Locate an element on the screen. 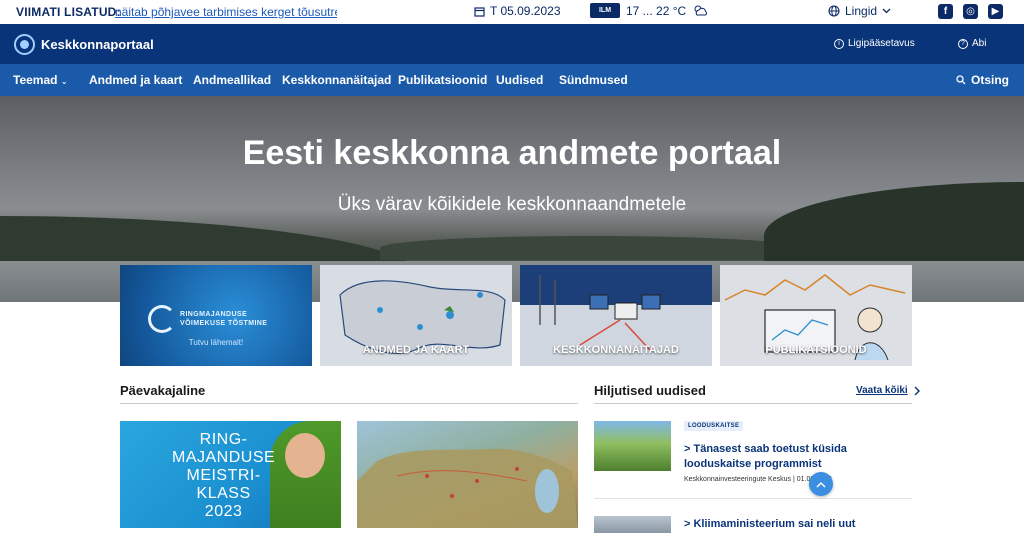  chevron-up-icon is located at coordinates (821, 484).